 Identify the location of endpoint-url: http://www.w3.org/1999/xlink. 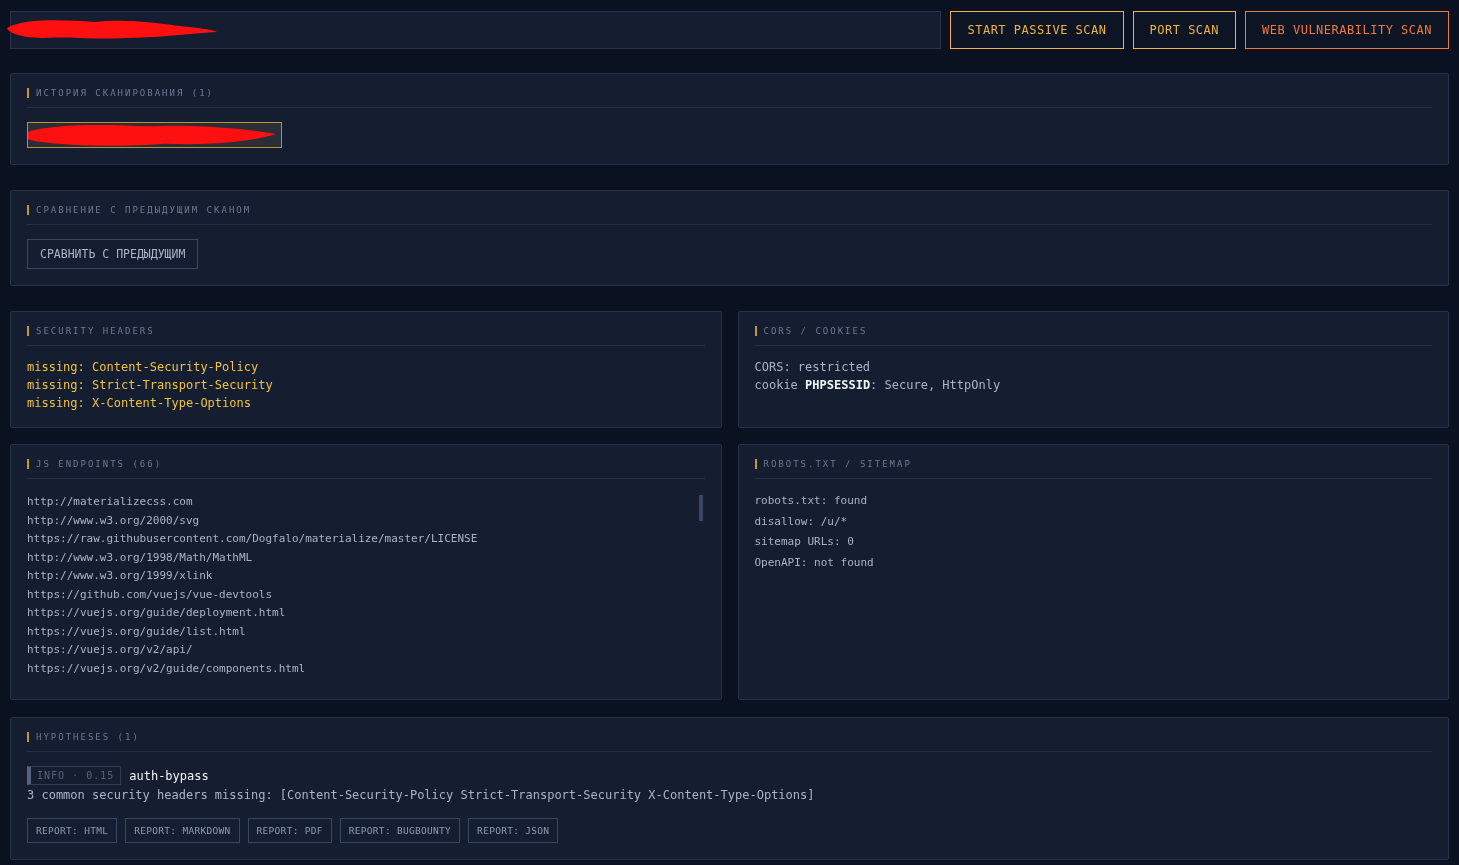
(120, 576).